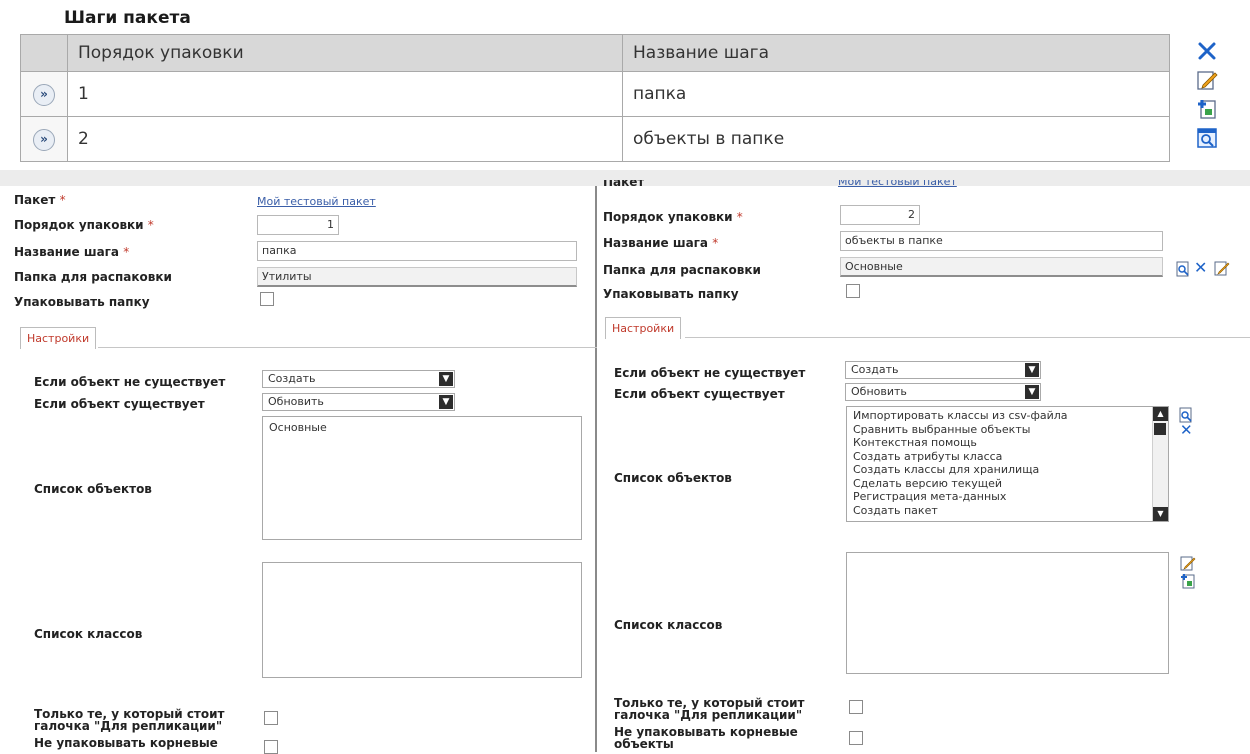  What do you see at coordinates (1160, 414) in the screenshot?
I see `scroll-up-icon: ▲` at bounding box center [1160, 414].